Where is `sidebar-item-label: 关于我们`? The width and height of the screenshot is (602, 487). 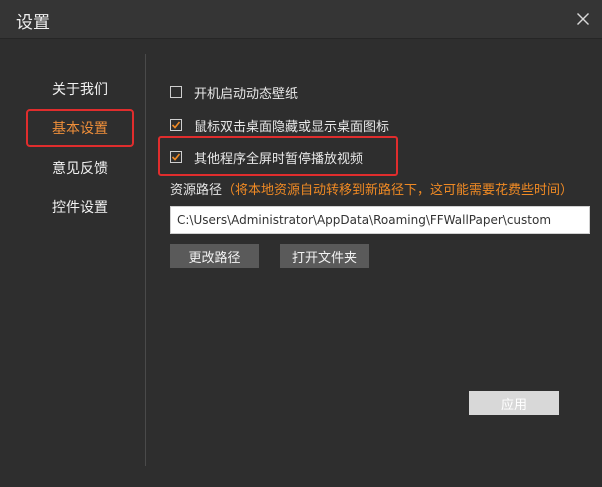 sidebar-item-label: 关于我们 is located at coordinates (80, 90).